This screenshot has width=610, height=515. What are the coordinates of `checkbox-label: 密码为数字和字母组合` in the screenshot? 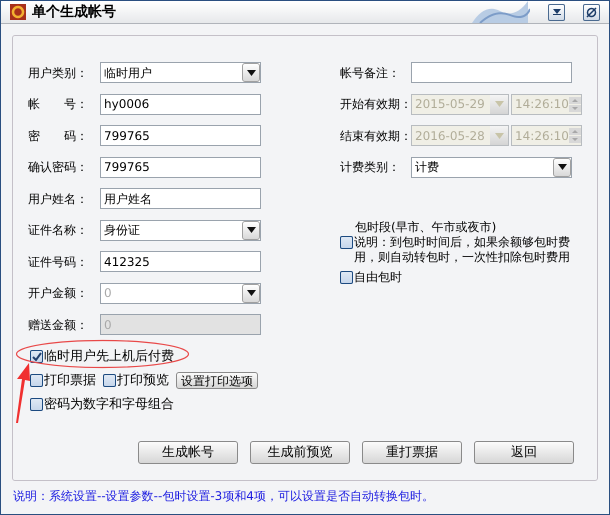 It's located at (109, 405).